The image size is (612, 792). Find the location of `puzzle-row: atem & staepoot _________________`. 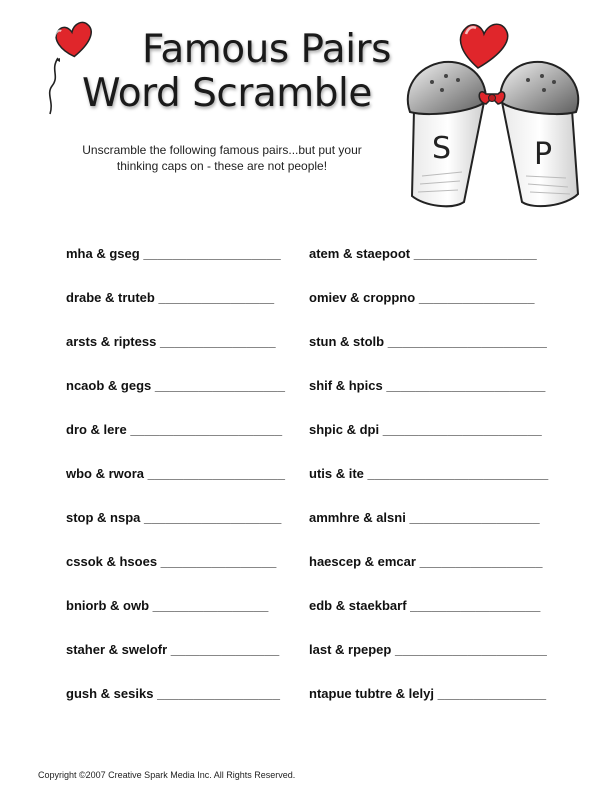

puzzle-row: atem & staepoot _________________ is located at coordinates (439, 268).